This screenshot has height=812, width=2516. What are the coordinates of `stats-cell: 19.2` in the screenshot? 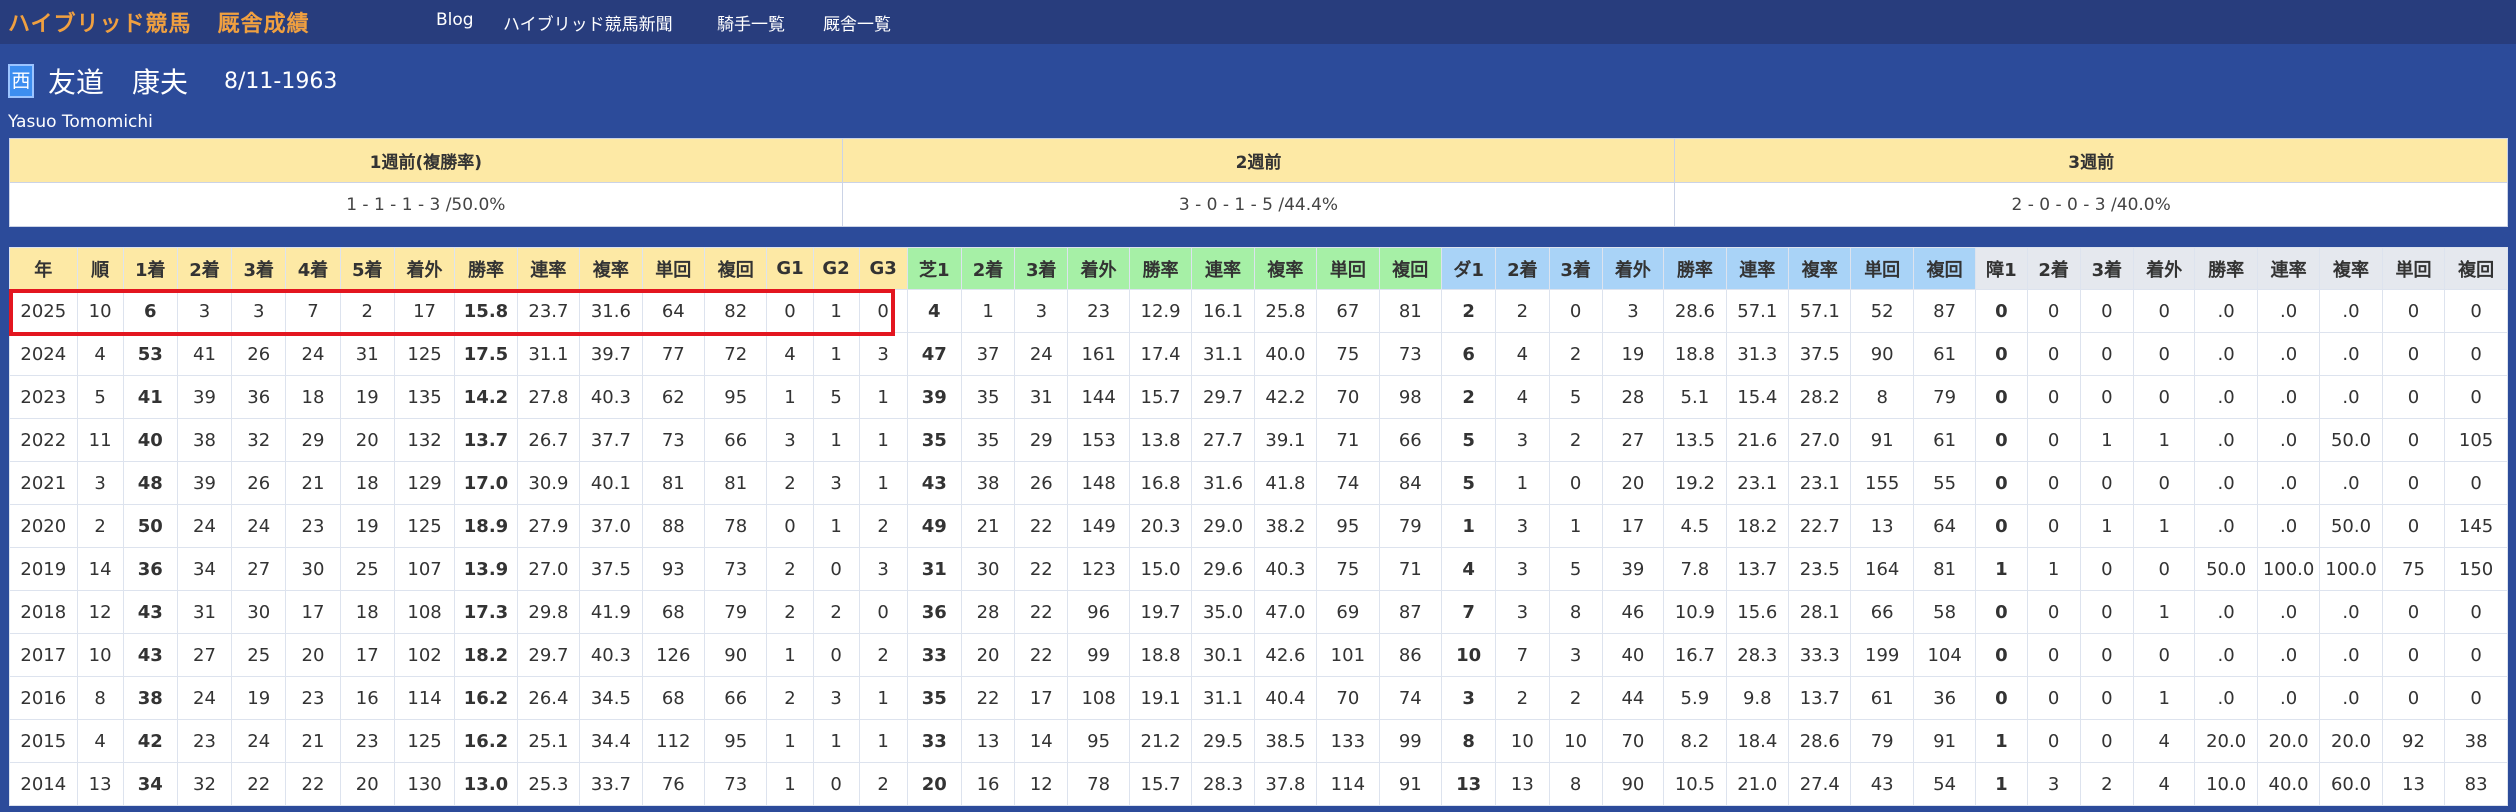 It's located at (1695, 483).